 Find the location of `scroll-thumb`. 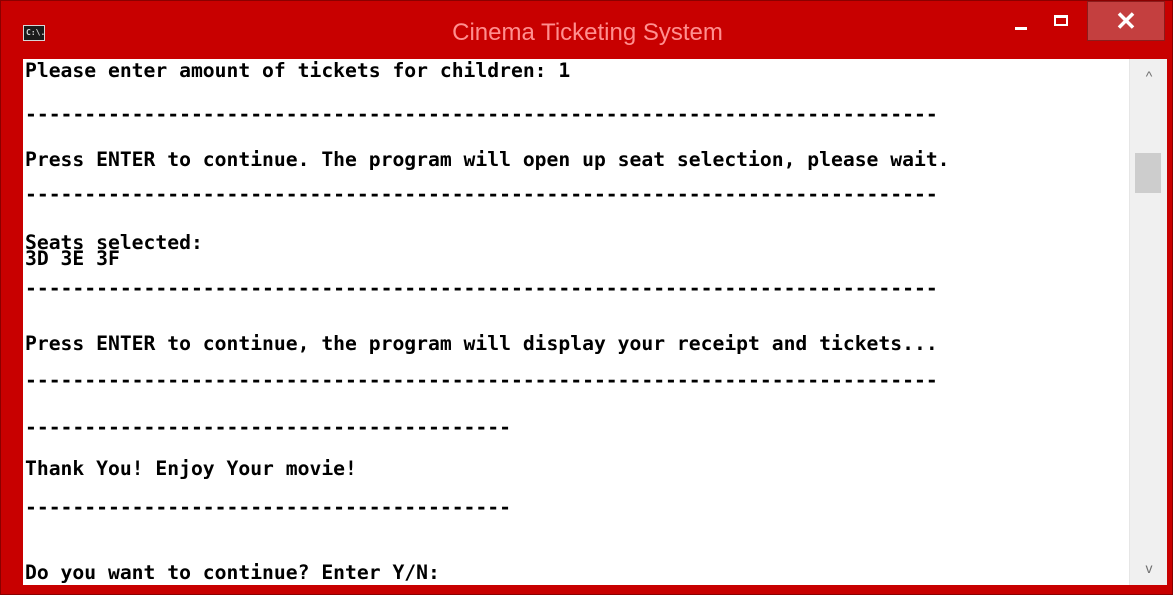

scroll-thumb is located at coordinates (1148, 173).